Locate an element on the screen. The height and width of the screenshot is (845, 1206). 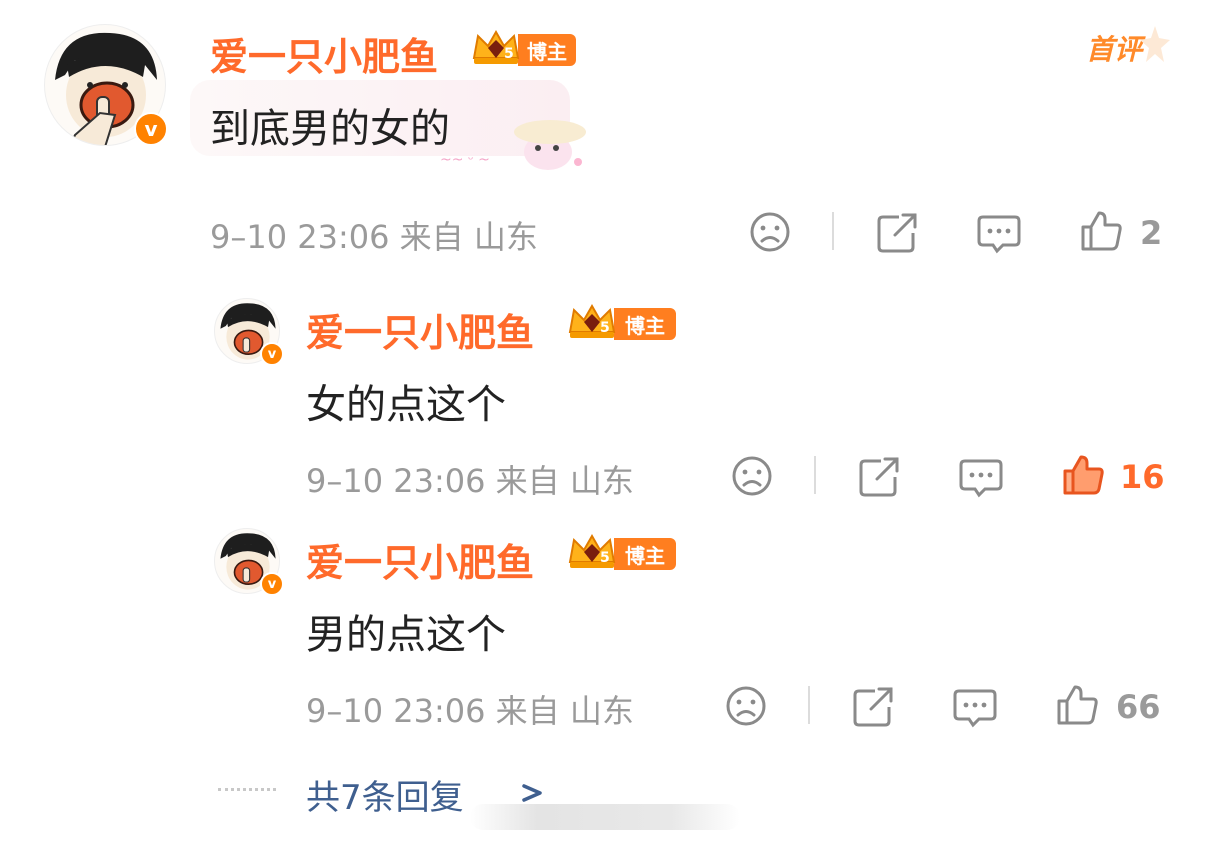
like-count: 66 is located at coordinates (1138, 707).